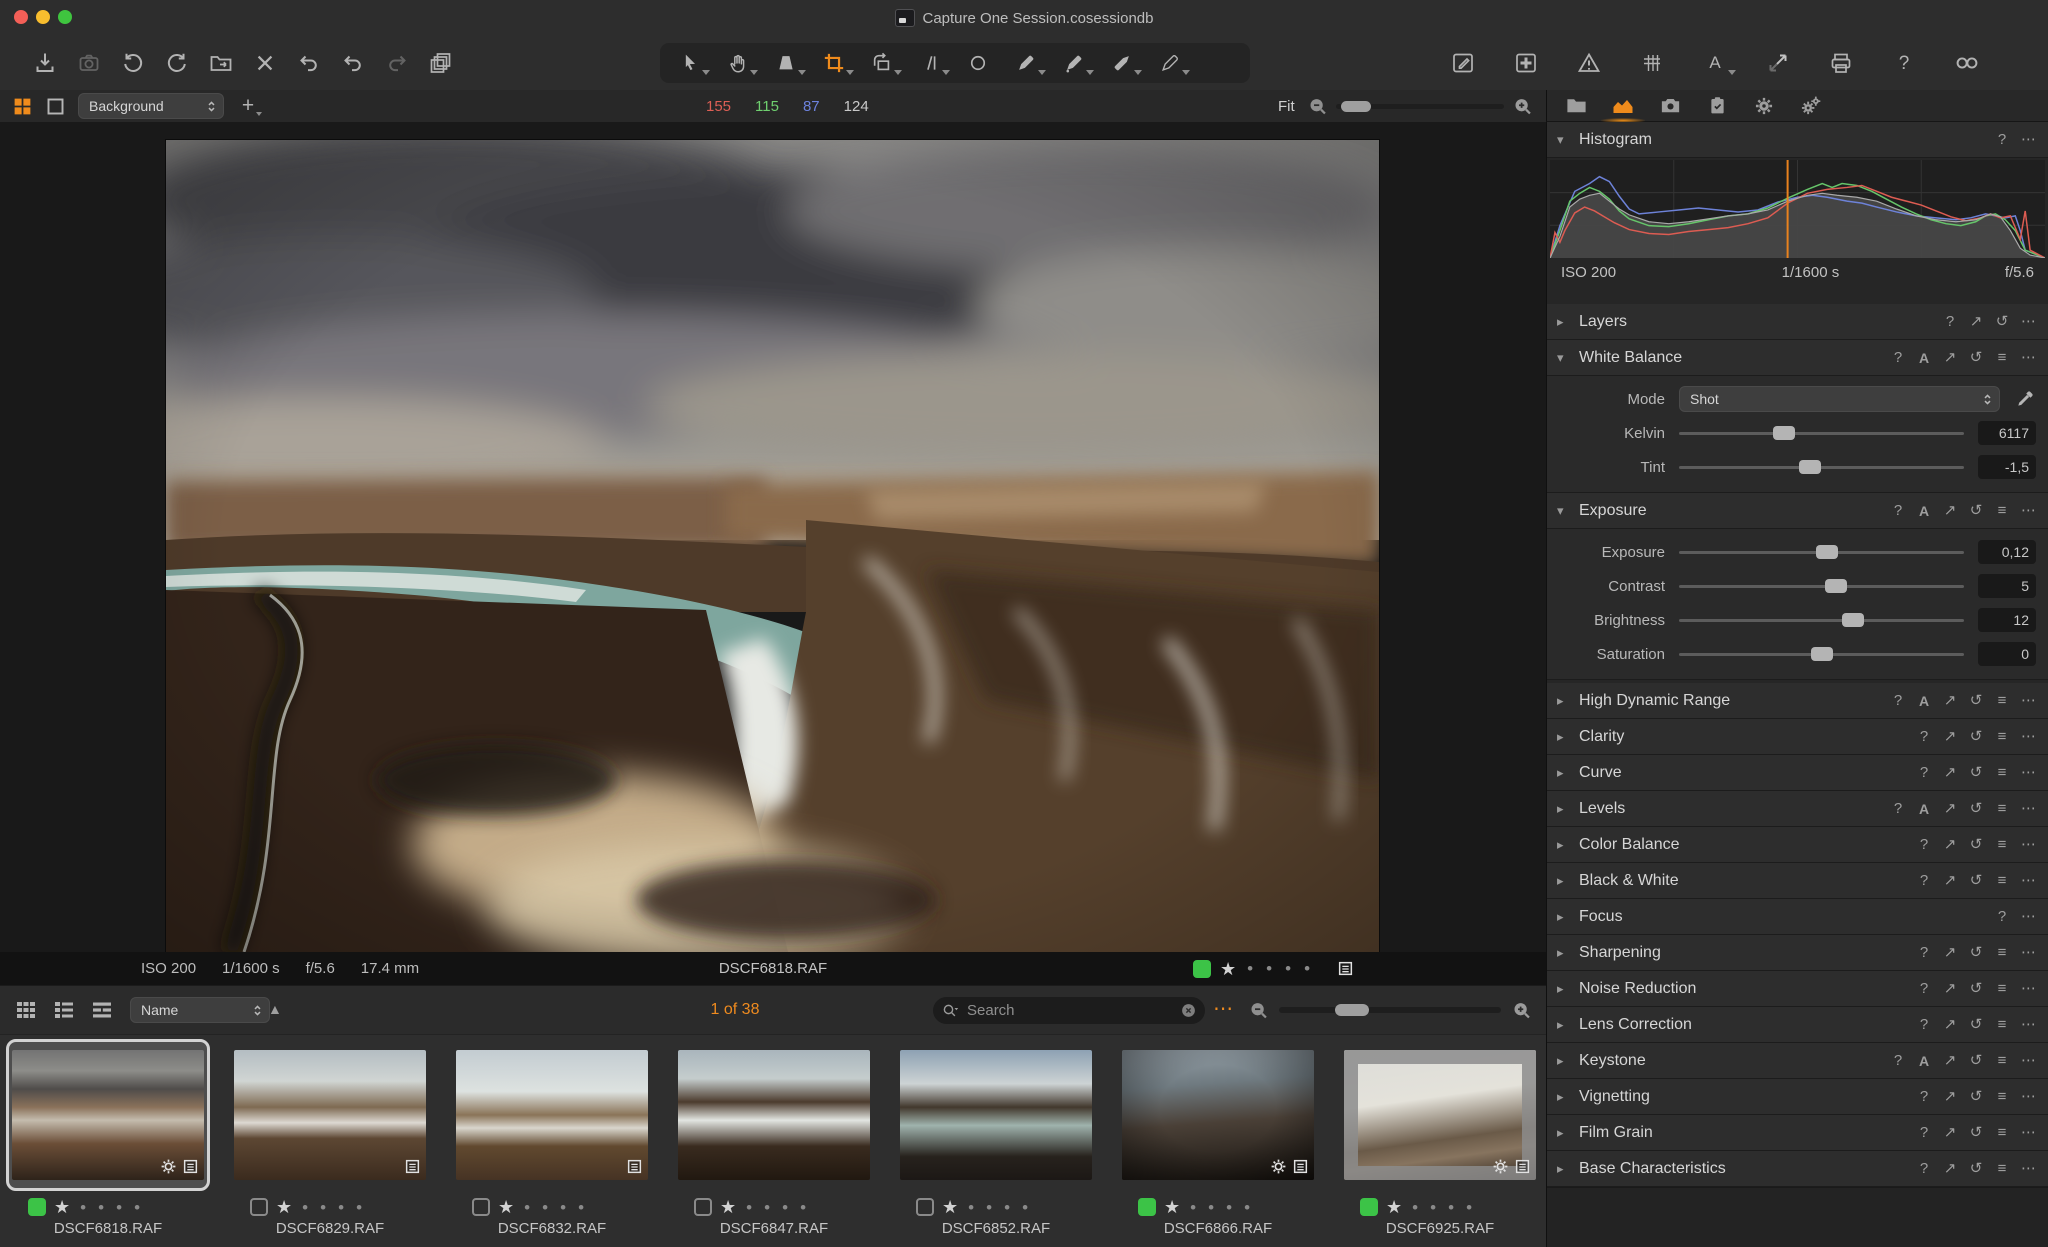 This screenshot has height=1247, width=2048. Describe the element at coordinates (1521, 1010) in the screenshot. I see `thumb-zoom-in-icon` at that location.